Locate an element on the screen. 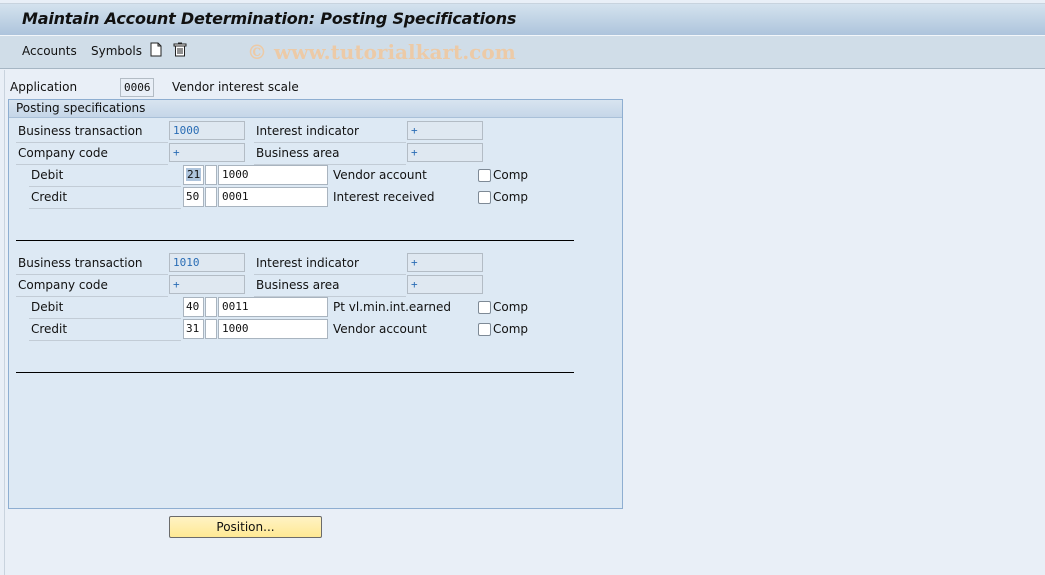  menu-accounts: Accounts is located at coordinates (49, 51).